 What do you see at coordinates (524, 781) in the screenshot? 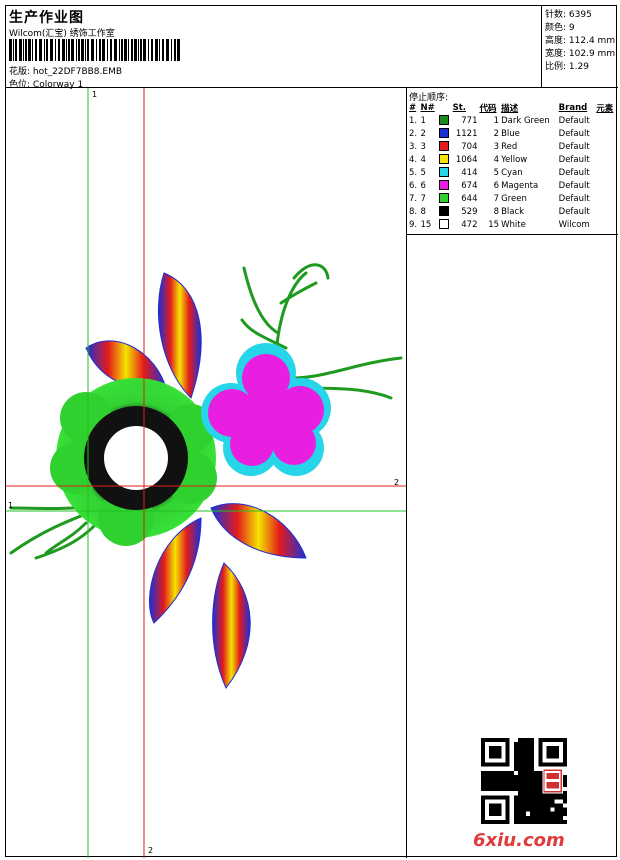
I see `qr-code` at bounding box center [524, 781].